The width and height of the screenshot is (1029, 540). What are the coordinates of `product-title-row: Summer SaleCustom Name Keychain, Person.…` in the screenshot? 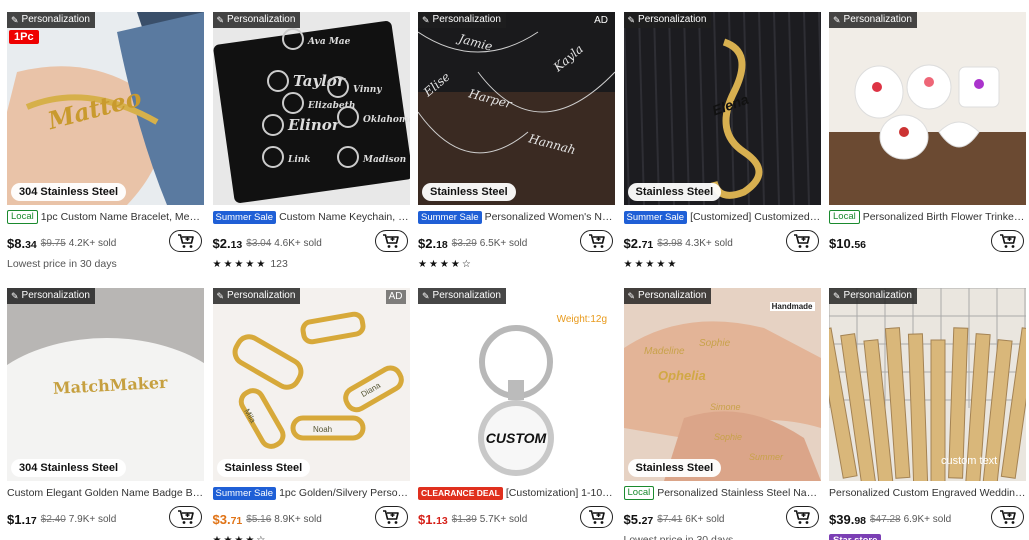 It's located at (311, 217).